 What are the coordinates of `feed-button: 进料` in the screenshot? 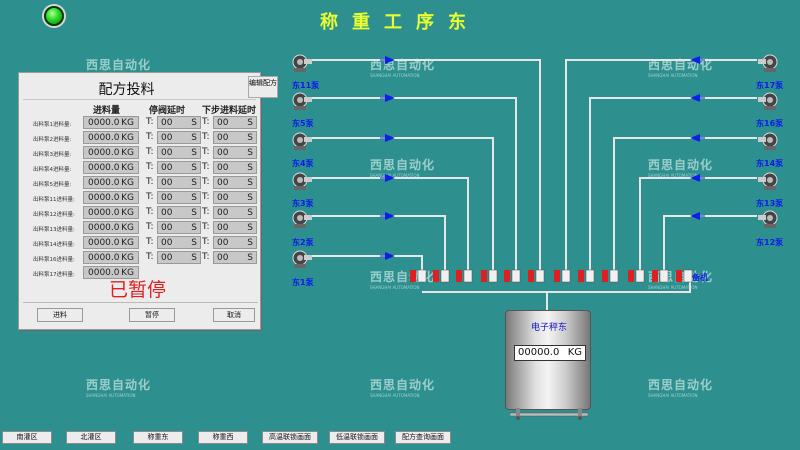 It's located at (60, 315).